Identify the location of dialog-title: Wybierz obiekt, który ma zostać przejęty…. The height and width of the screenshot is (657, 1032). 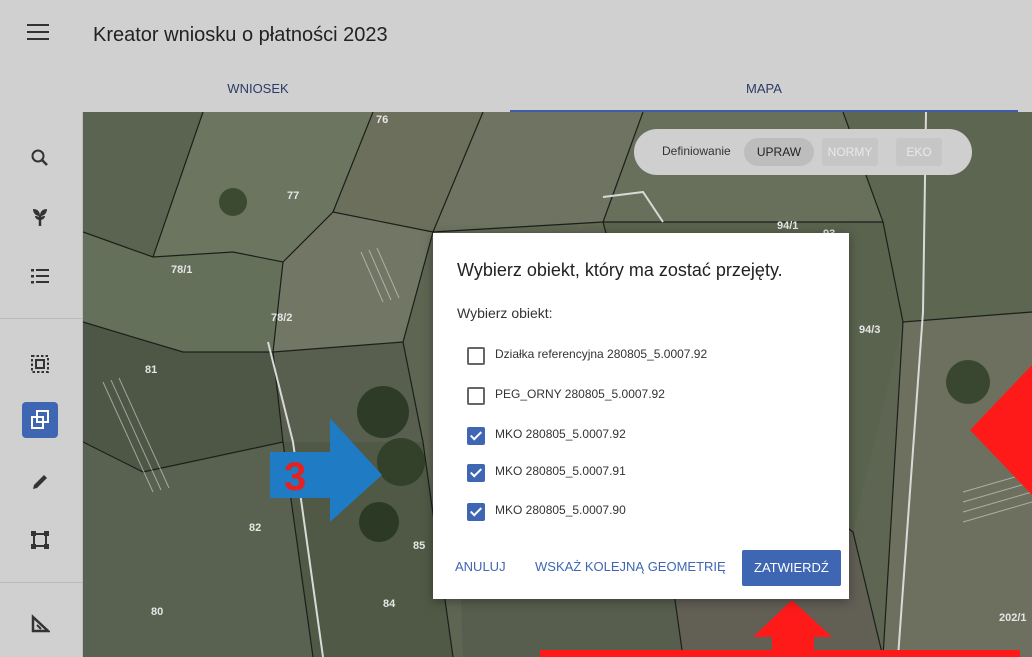
(620, 270).